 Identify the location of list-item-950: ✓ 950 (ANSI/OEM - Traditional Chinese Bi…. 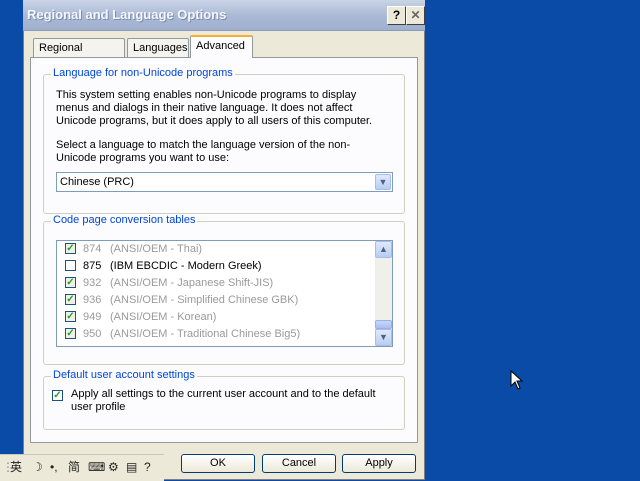
(216, 334).